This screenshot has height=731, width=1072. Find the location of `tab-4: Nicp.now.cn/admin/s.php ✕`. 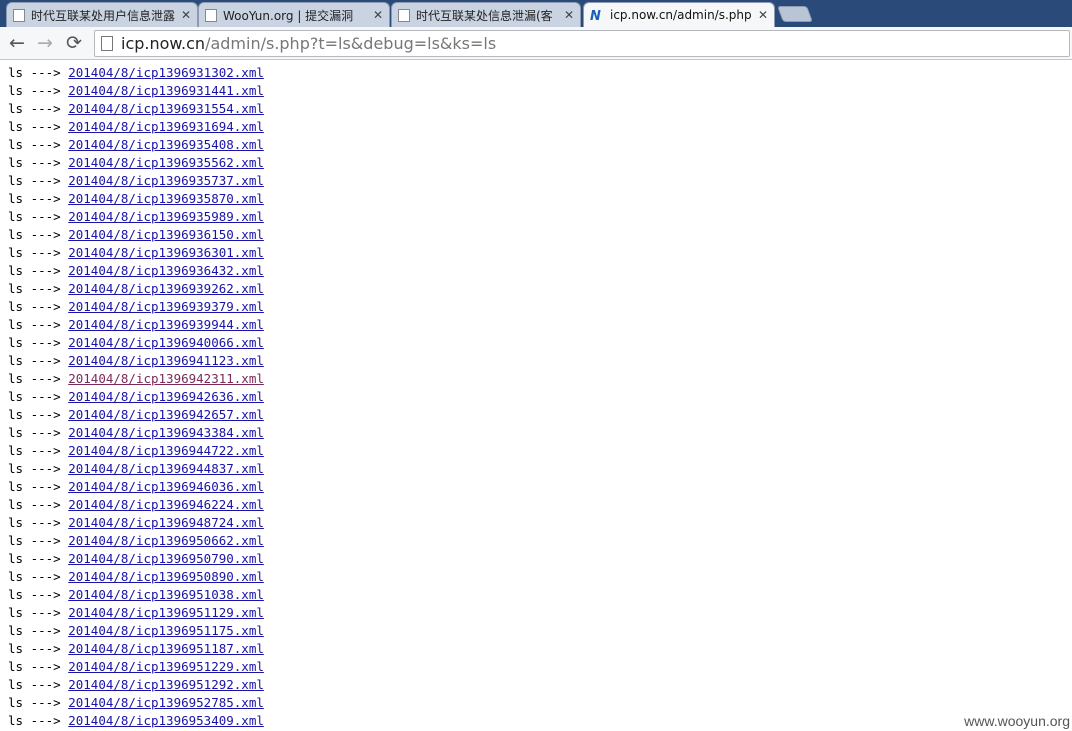

tab-4: Nicp.now.cn/admin/s.php ✕ is located at coordinates (679, 14).